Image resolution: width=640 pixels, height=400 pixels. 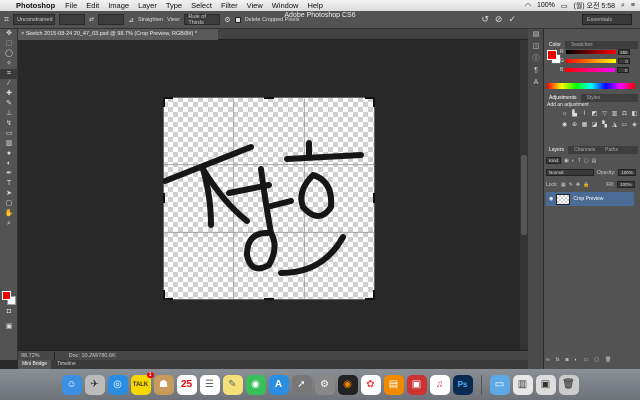 What do you see at coordinates (9, 312) in the screenshot?
I see `quick-mask-icon: ◘` at bounding box center [9, 312].